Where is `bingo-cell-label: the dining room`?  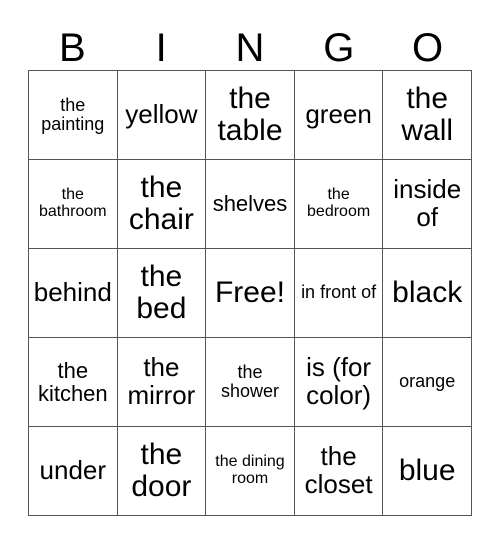 bingo-cell-label: the dining room is located at coordinates (250, 470).